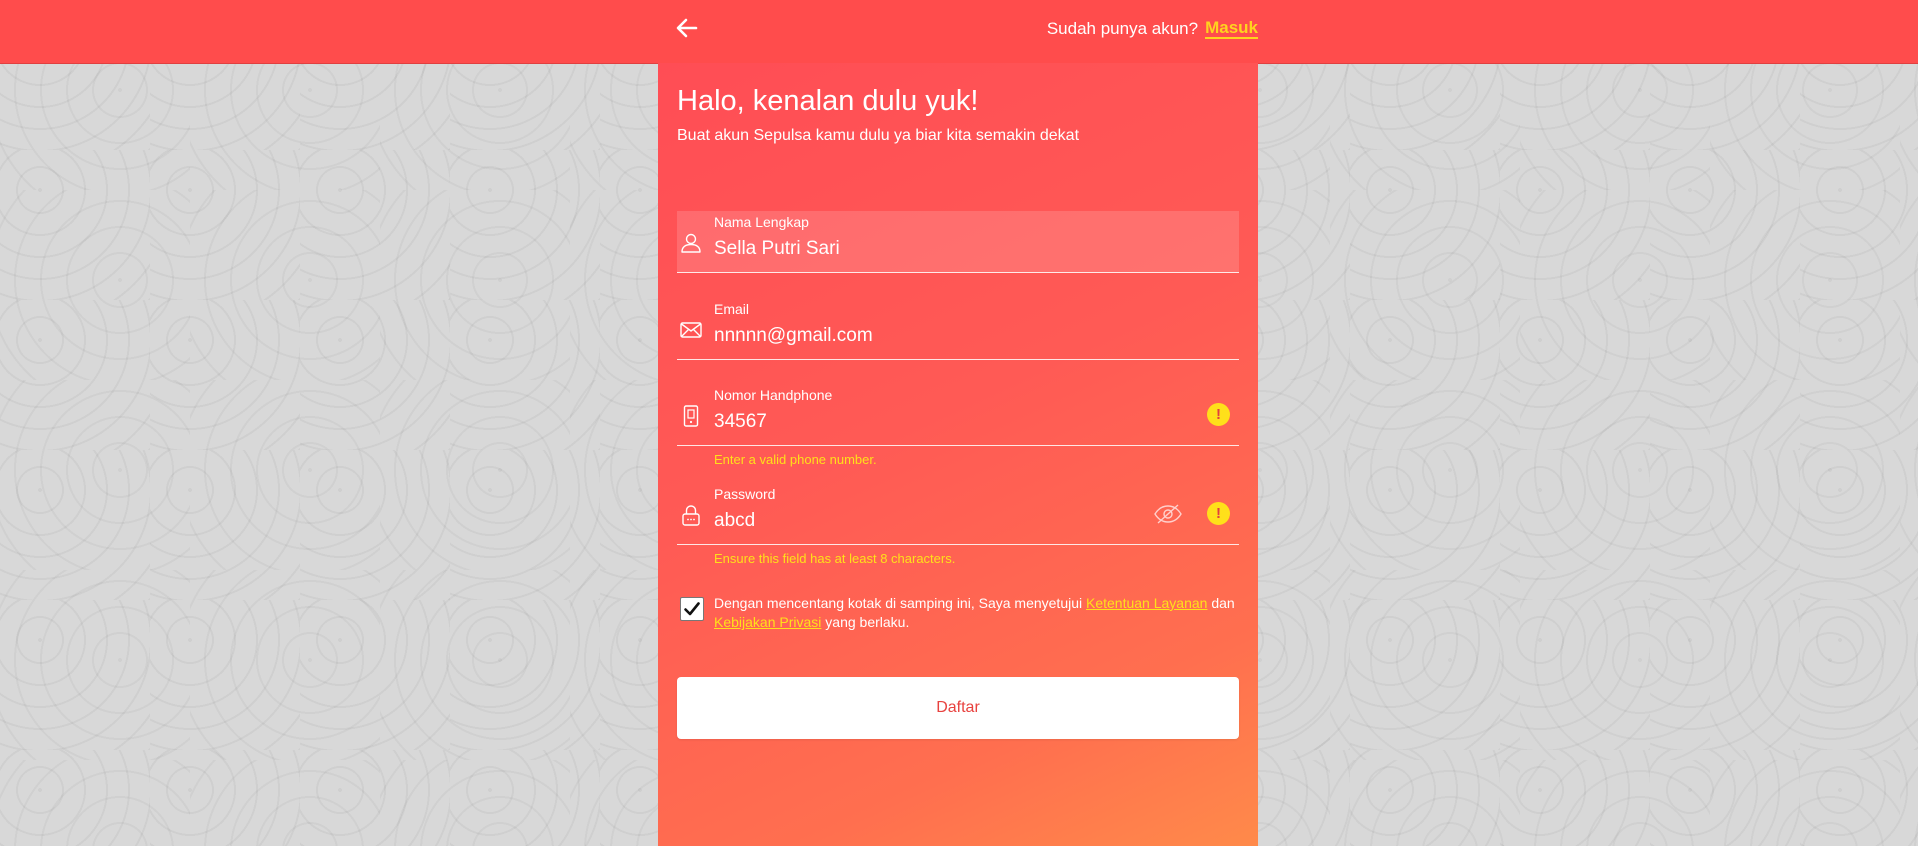  I want to click on password-input, so click(924, 521).